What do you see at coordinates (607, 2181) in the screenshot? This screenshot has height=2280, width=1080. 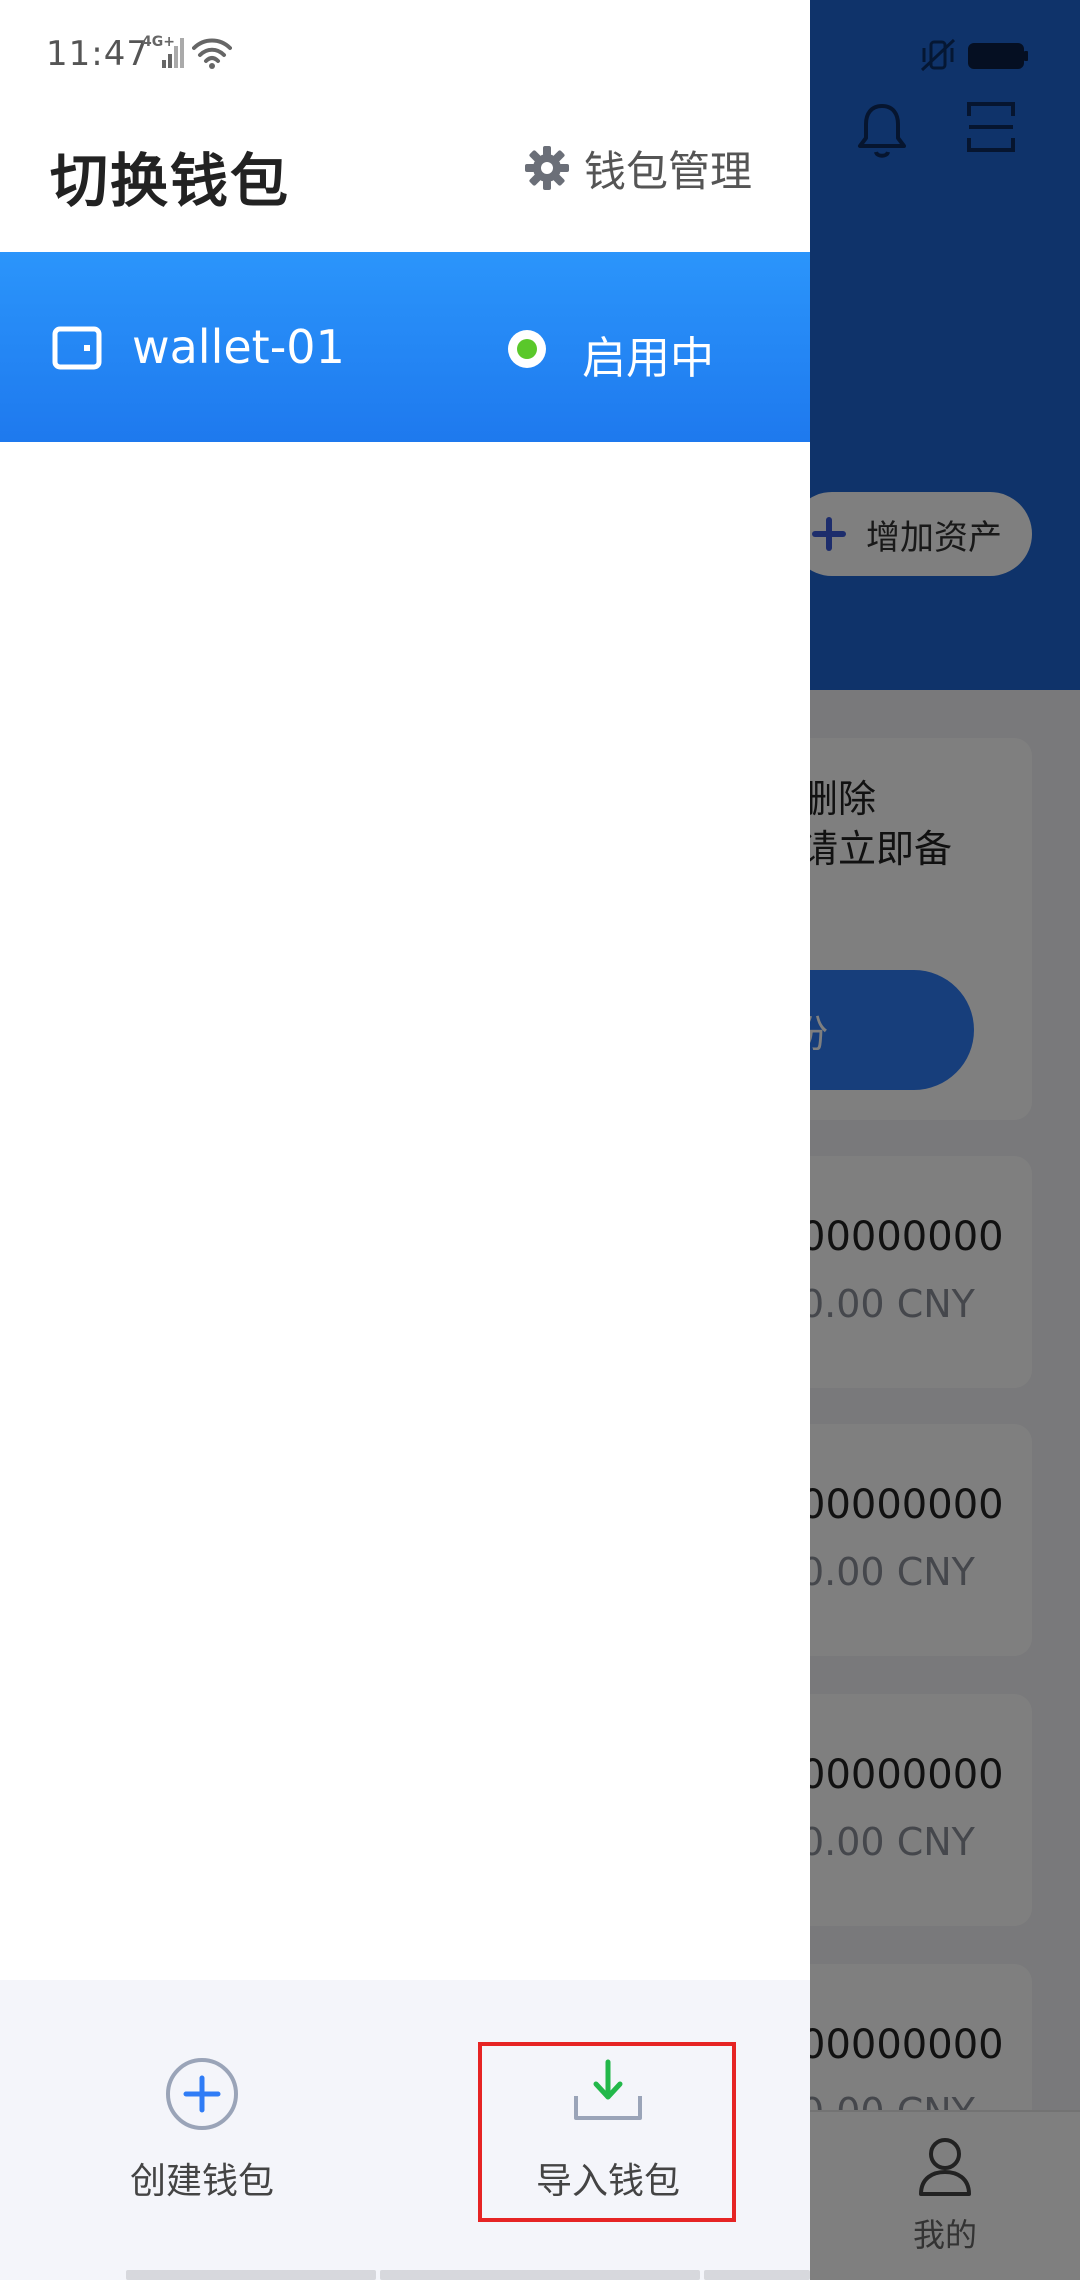 I see `import-wallet-label: 导入钱包` at bounding box center [607, 2181].